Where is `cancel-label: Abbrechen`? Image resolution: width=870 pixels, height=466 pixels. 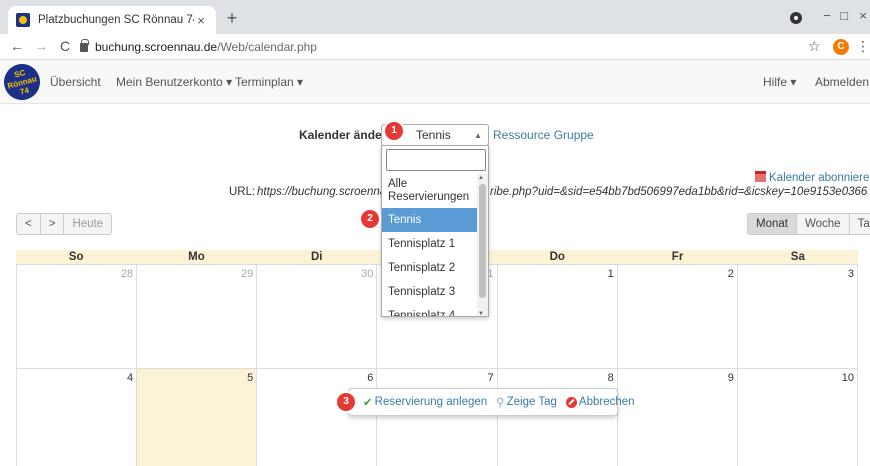 cancel-label: Abbrechen is located at coordinates (606, 402).